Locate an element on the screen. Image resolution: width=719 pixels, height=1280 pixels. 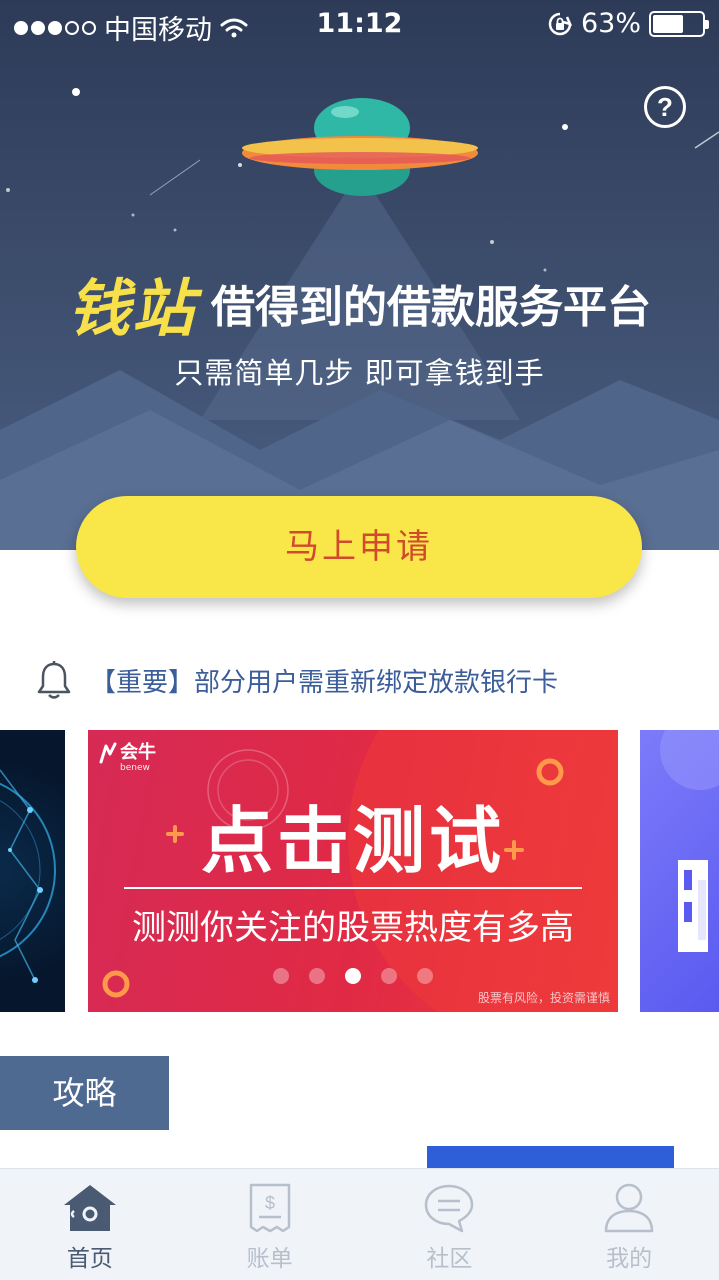
tab-community-label: 社区 is located at coordinates (449, 1259).